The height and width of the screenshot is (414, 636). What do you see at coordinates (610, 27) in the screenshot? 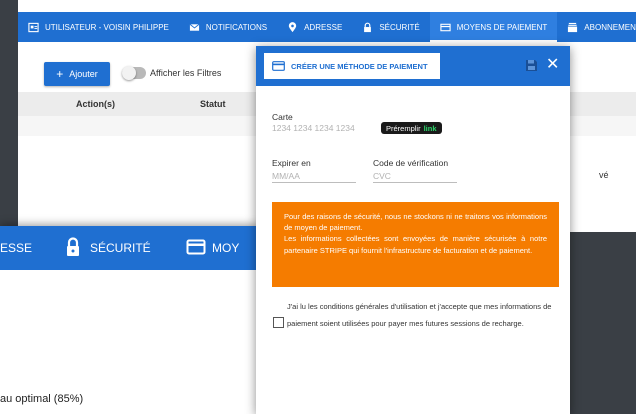
I see `tab-label: ABONNEMEN` at bounding box center [610, 27].